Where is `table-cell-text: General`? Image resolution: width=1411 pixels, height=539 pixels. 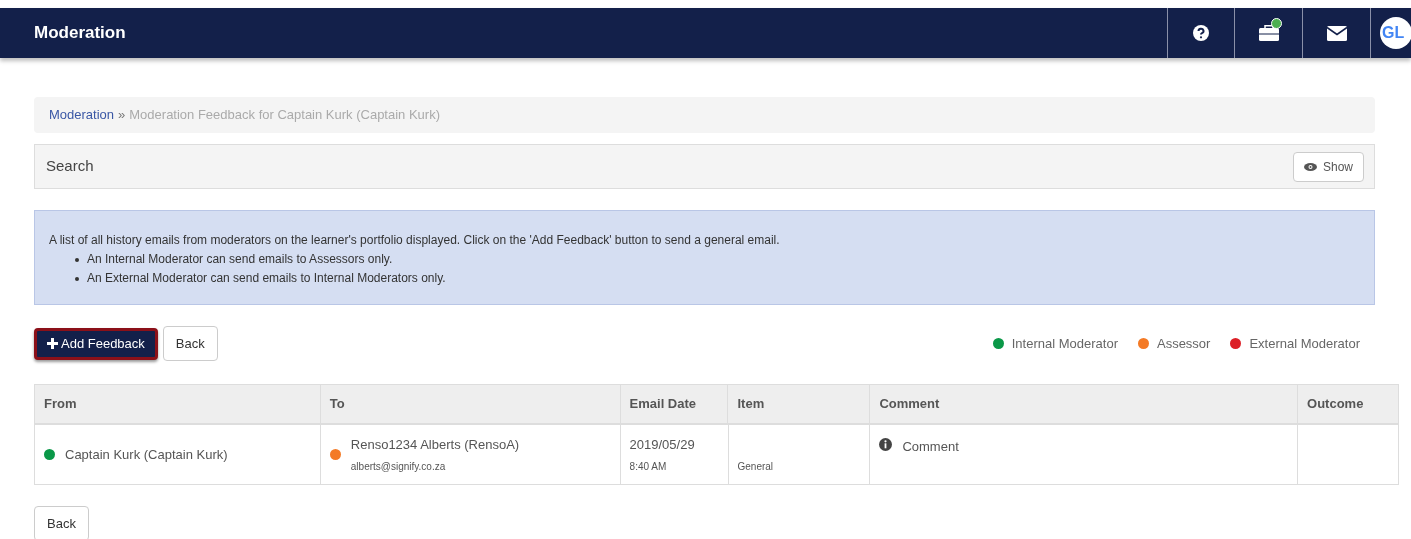 table-cell-text: General is located at coordinates (755, 467).